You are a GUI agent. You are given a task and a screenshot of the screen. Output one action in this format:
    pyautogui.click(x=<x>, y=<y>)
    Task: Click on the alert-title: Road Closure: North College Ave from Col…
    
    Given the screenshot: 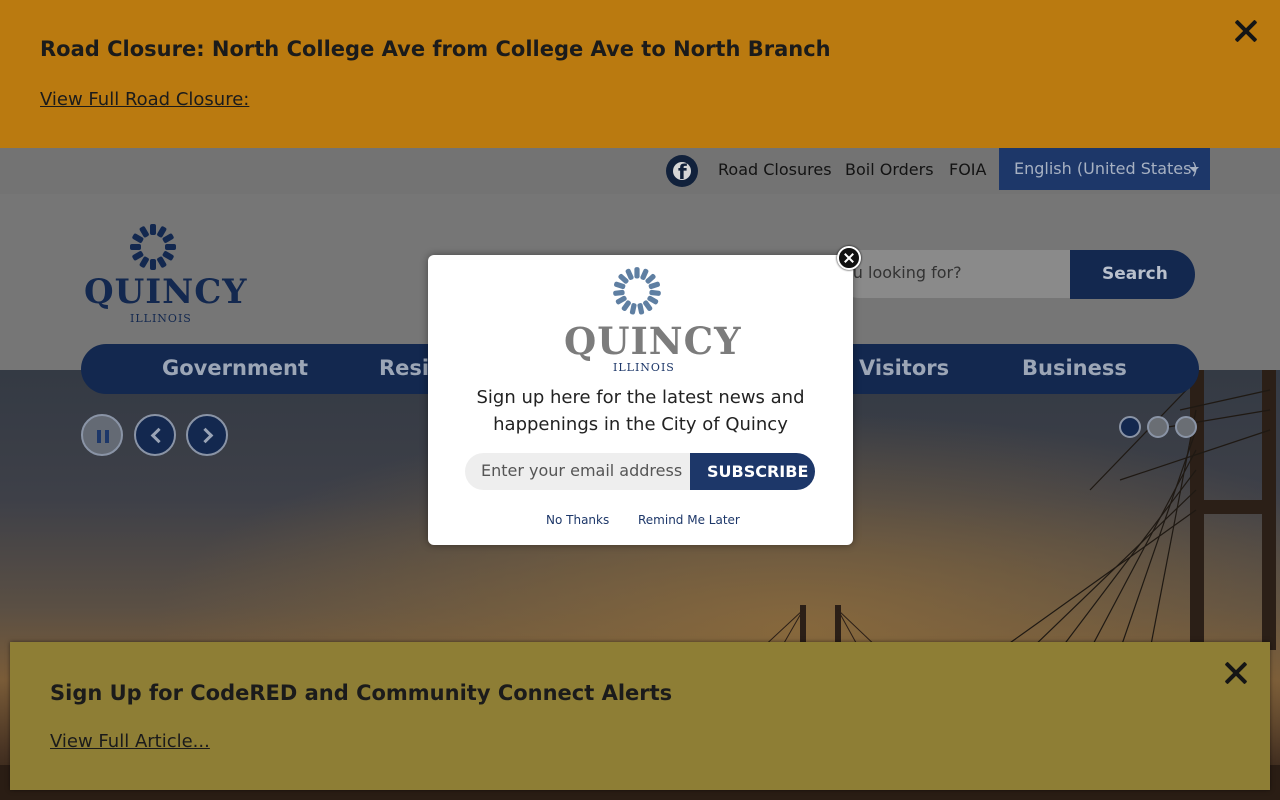 What is the action you would take?
    pyautogui.click(x=435, y=49)
    